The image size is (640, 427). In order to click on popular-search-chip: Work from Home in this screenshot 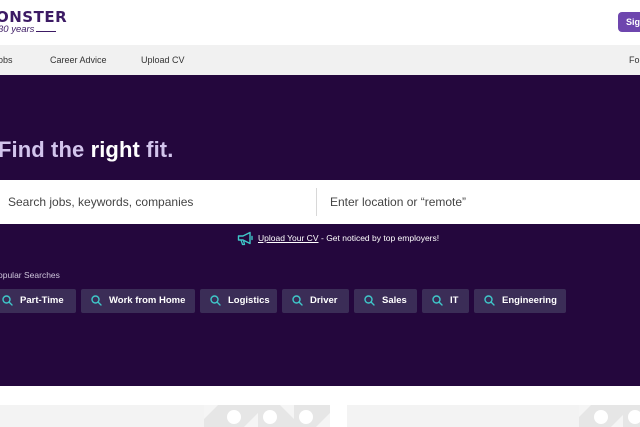, I will do `click(138, 301)`.